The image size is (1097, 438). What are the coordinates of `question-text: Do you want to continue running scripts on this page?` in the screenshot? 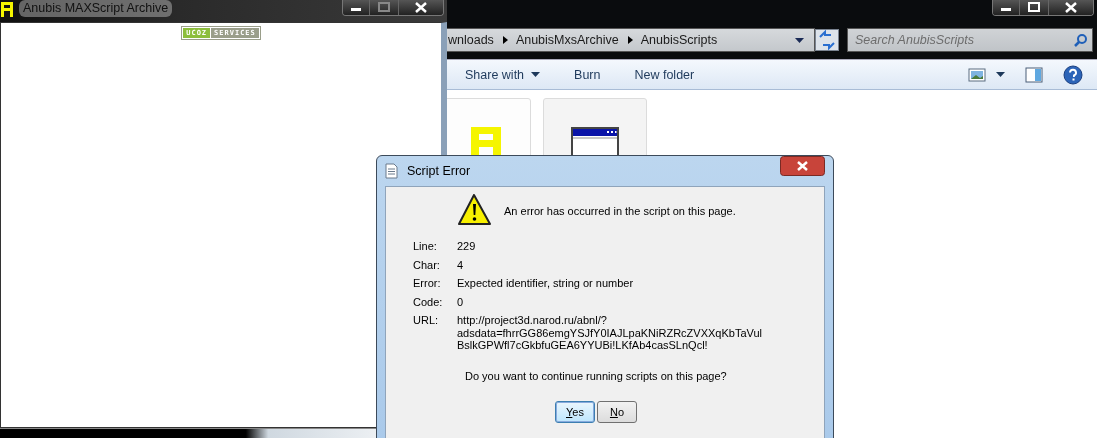 It's located at (596, 375).